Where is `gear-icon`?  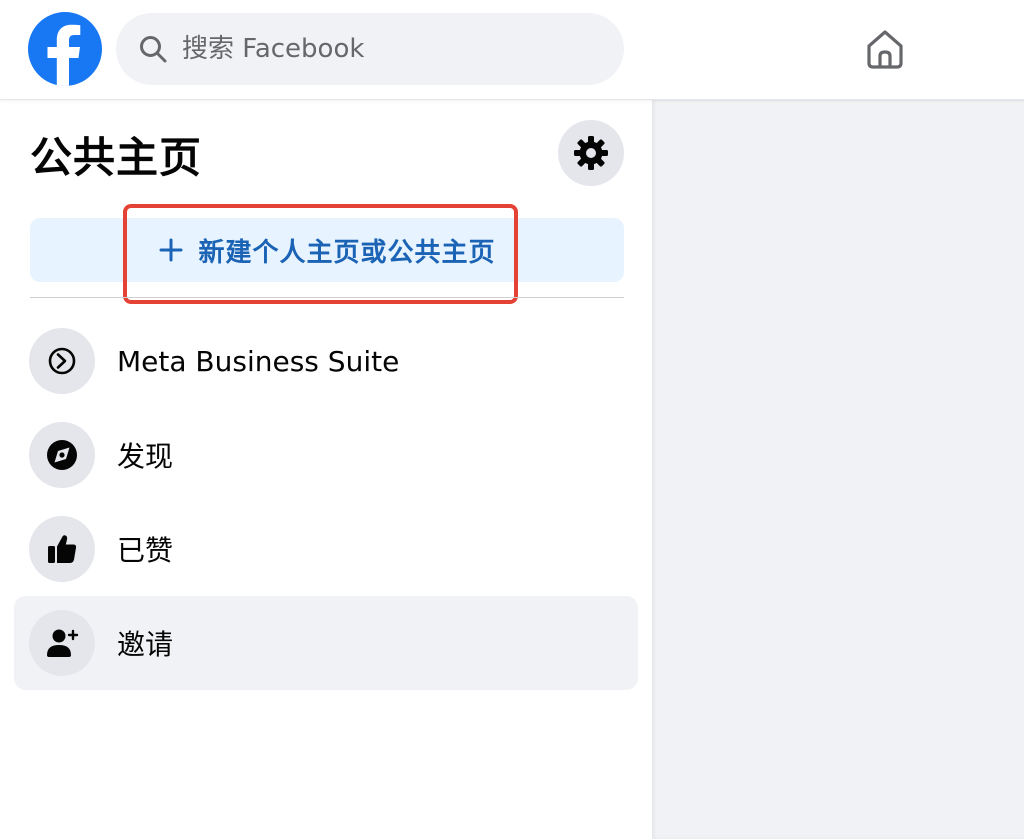
gear-icon is located at coordinates (591, 153).